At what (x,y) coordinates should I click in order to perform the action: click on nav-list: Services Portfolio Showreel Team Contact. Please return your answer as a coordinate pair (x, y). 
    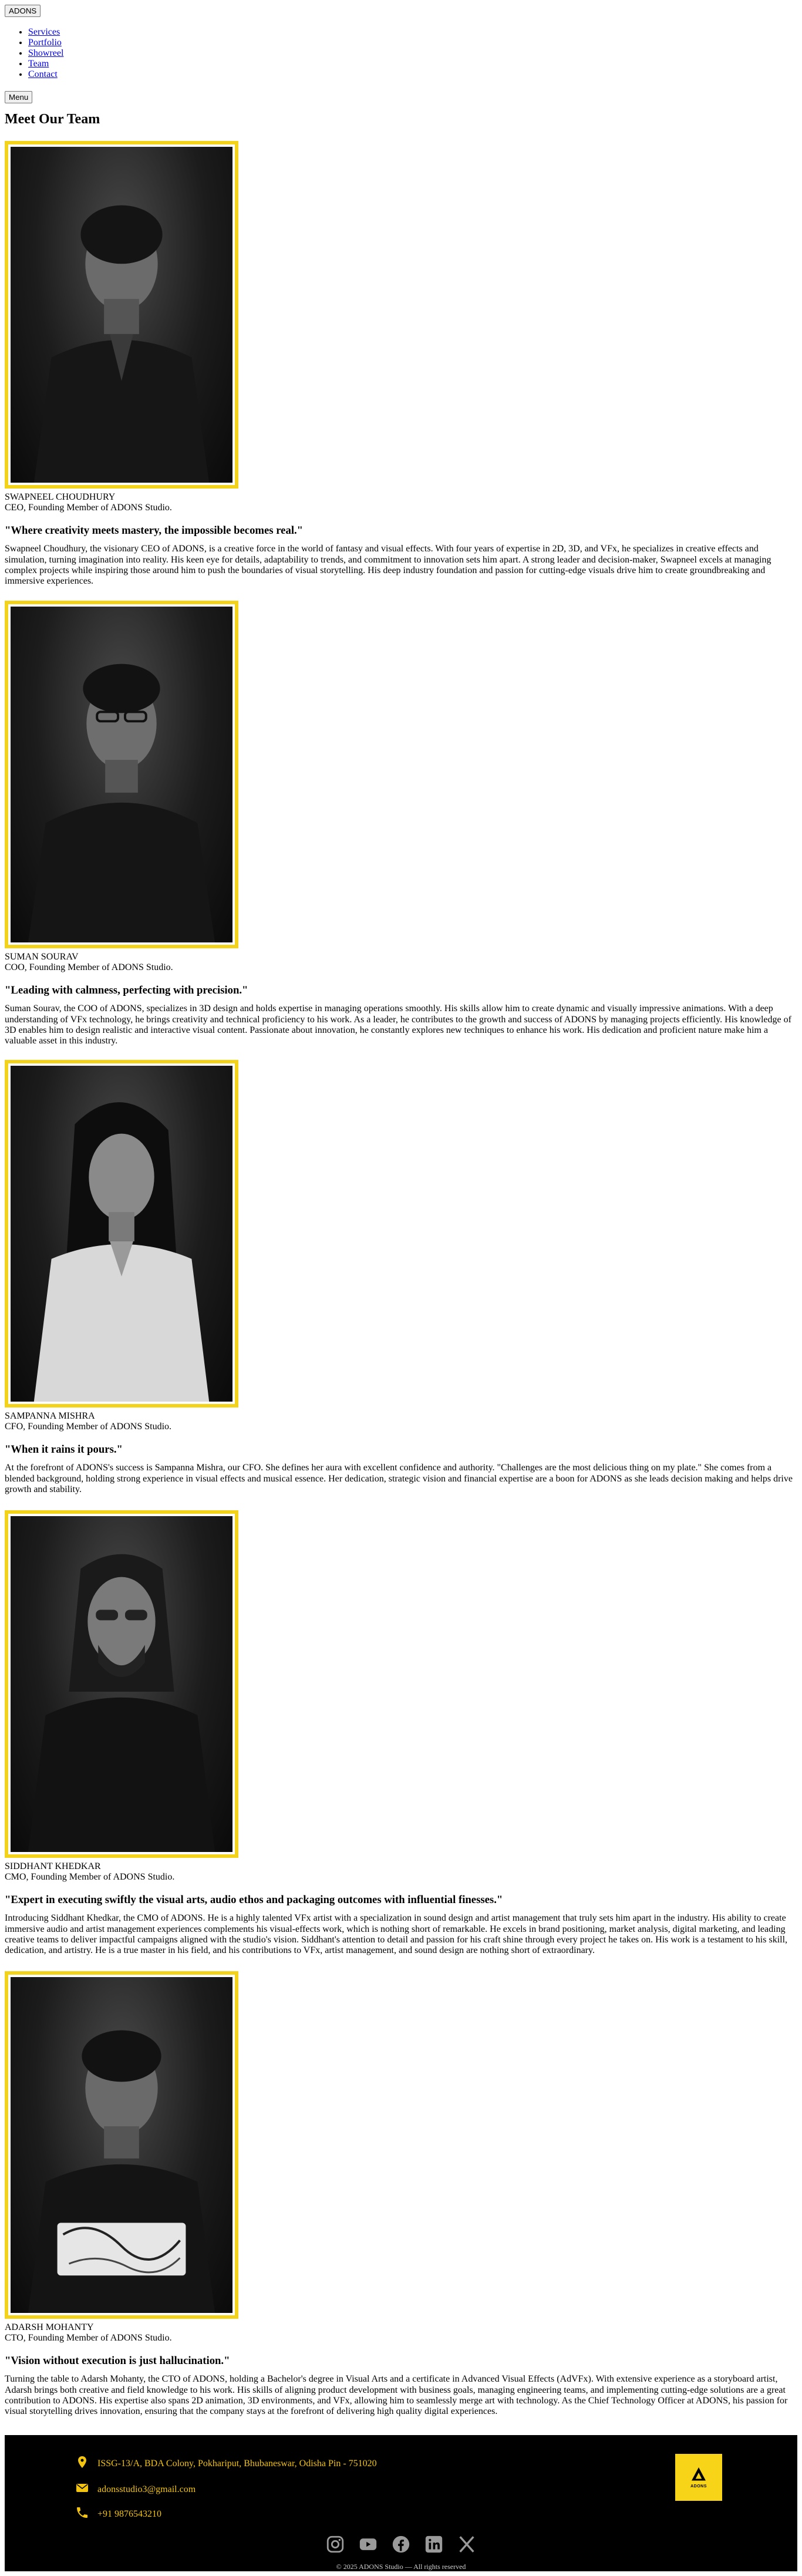
    Looking at the image, I should click on (34, 53).